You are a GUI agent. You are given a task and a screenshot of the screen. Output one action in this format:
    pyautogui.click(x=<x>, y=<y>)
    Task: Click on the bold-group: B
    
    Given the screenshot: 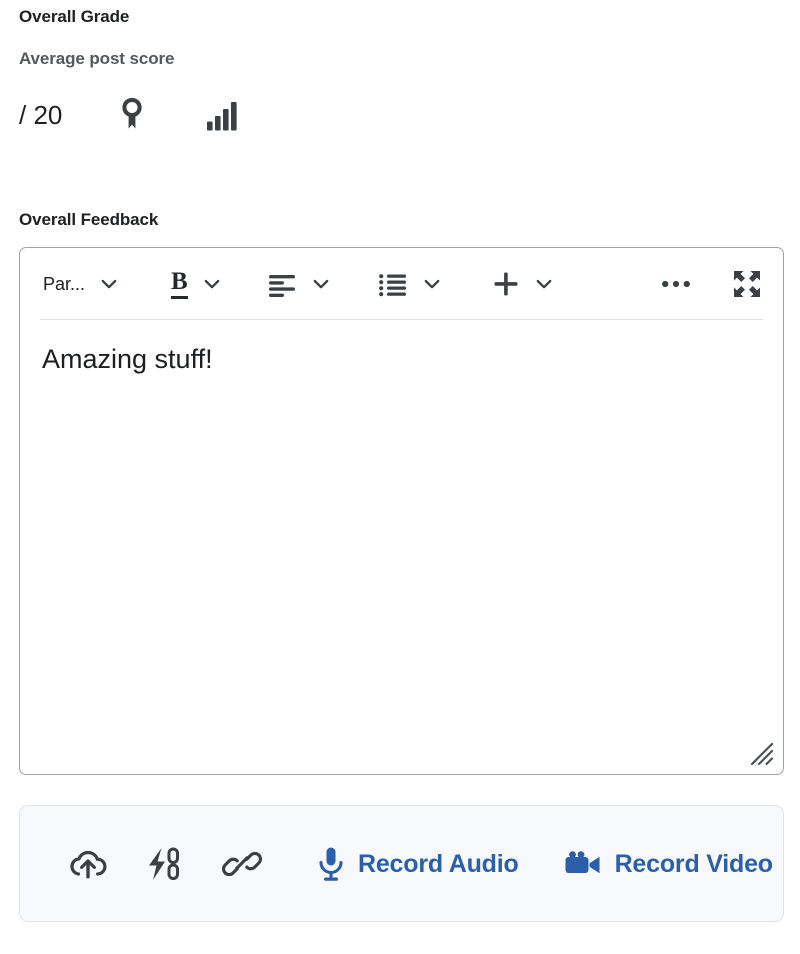 What is the action you would take?
    pyautogui.click(x=197, y=284)
    